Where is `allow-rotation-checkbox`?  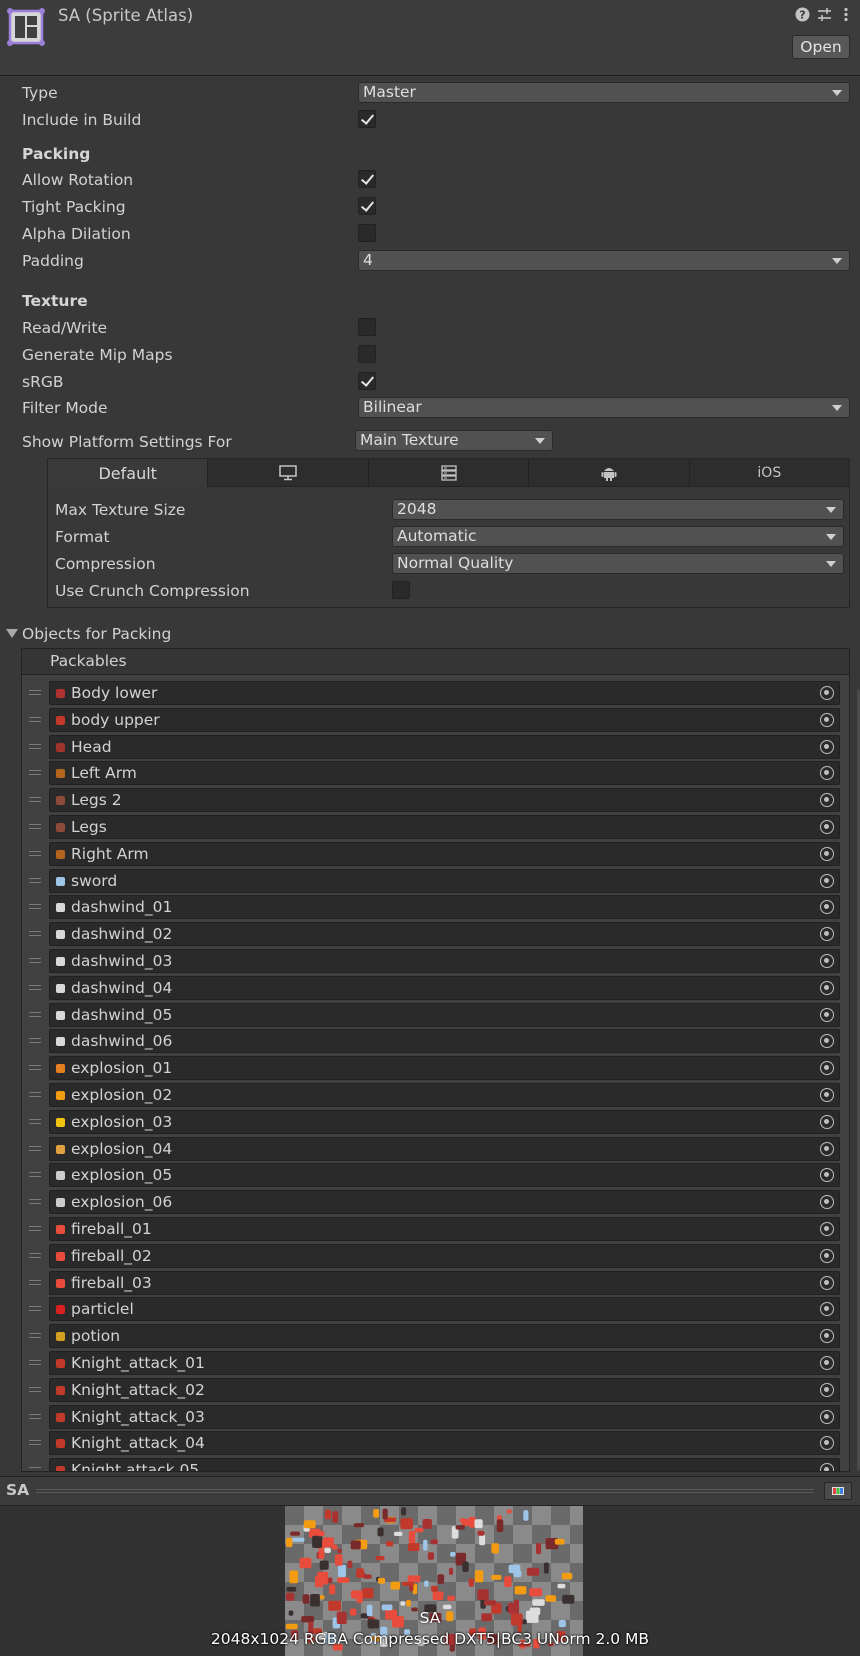 allow-rotation-checkbox is located at coordinates (367, 179).